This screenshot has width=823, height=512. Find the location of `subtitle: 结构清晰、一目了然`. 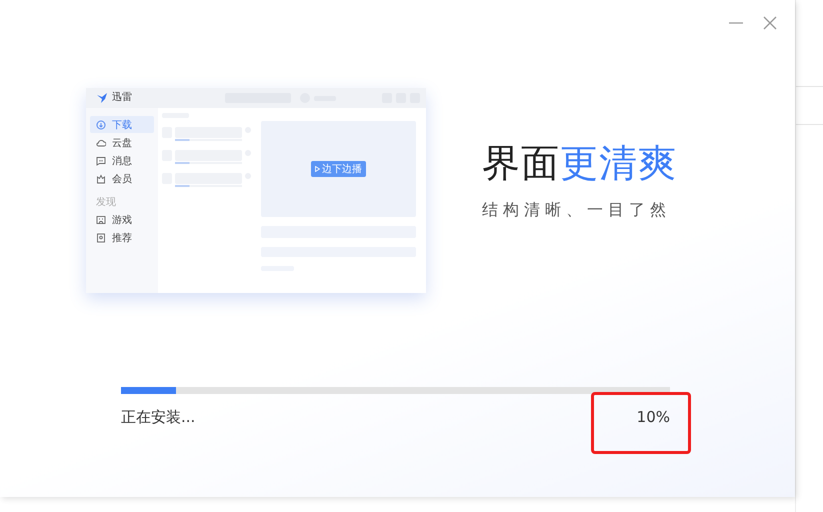

subtitle: 结构清晰、一目了然 is located at coordinates (577, 210).